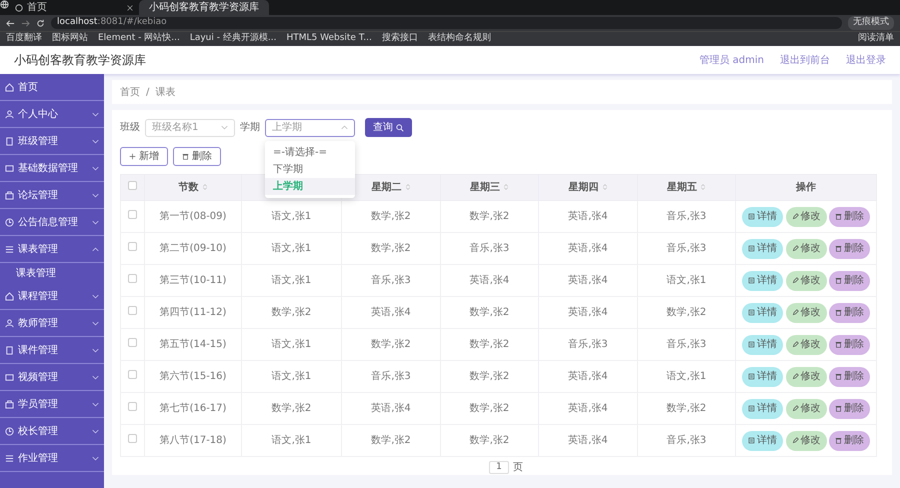  I want to click on column-header: 星期三, so click(490, 187).